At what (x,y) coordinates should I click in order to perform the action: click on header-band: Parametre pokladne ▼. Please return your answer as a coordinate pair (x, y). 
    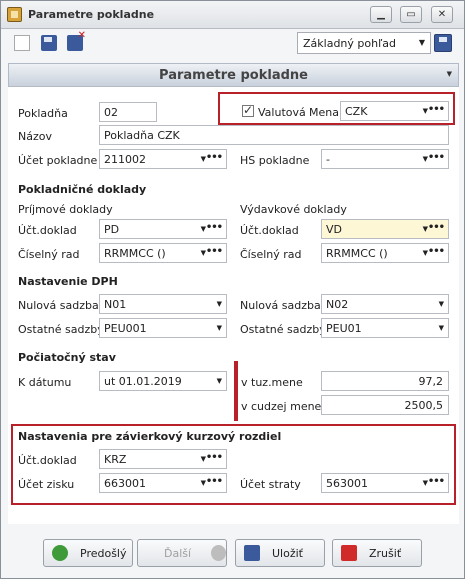
    Looking at the image, I should click on (233, 75).